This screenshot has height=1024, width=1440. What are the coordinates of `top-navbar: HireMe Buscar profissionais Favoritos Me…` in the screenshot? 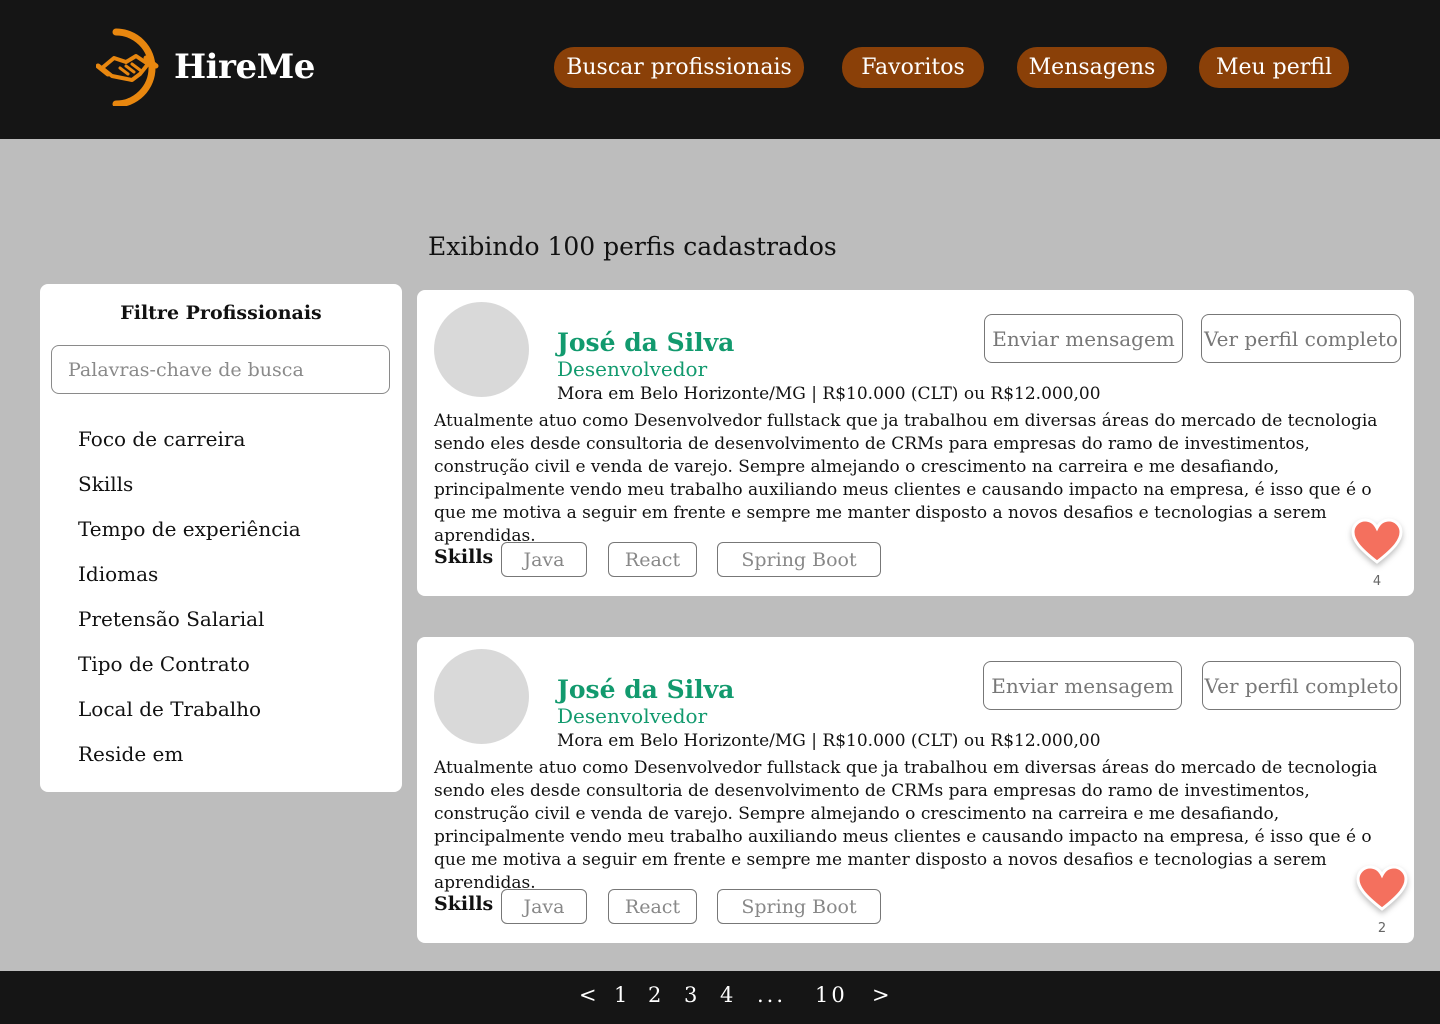 It's located at (720, 69).